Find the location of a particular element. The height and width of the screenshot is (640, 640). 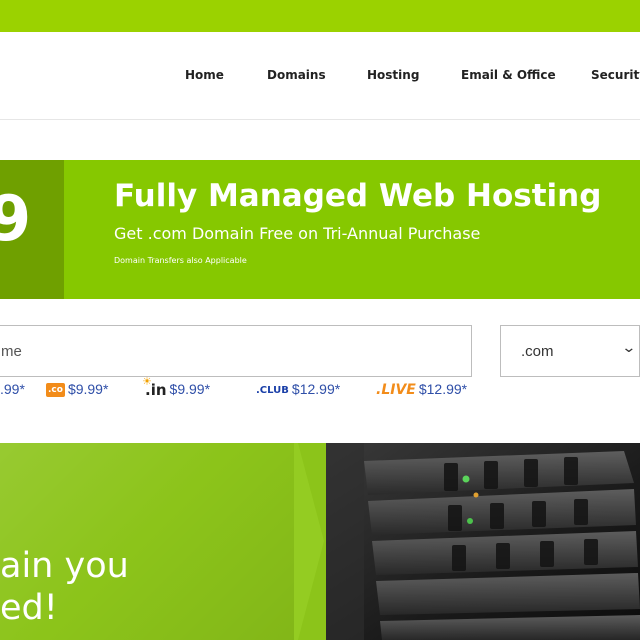

nav-home: Home is located at coordinates (204, 75).